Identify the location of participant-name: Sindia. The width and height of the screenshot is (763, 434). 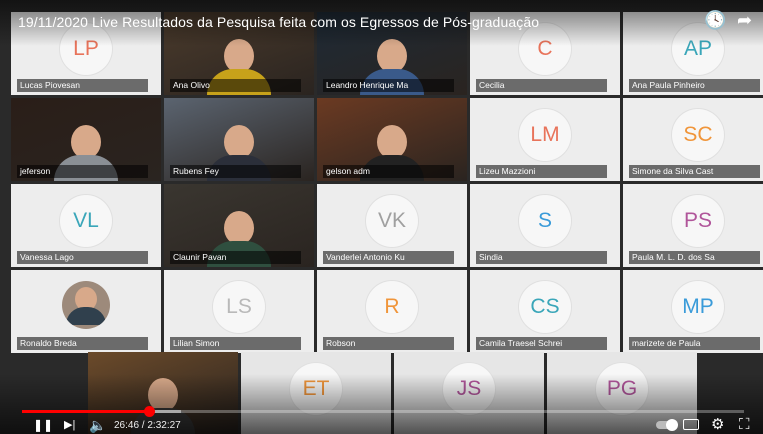
(541, 257).